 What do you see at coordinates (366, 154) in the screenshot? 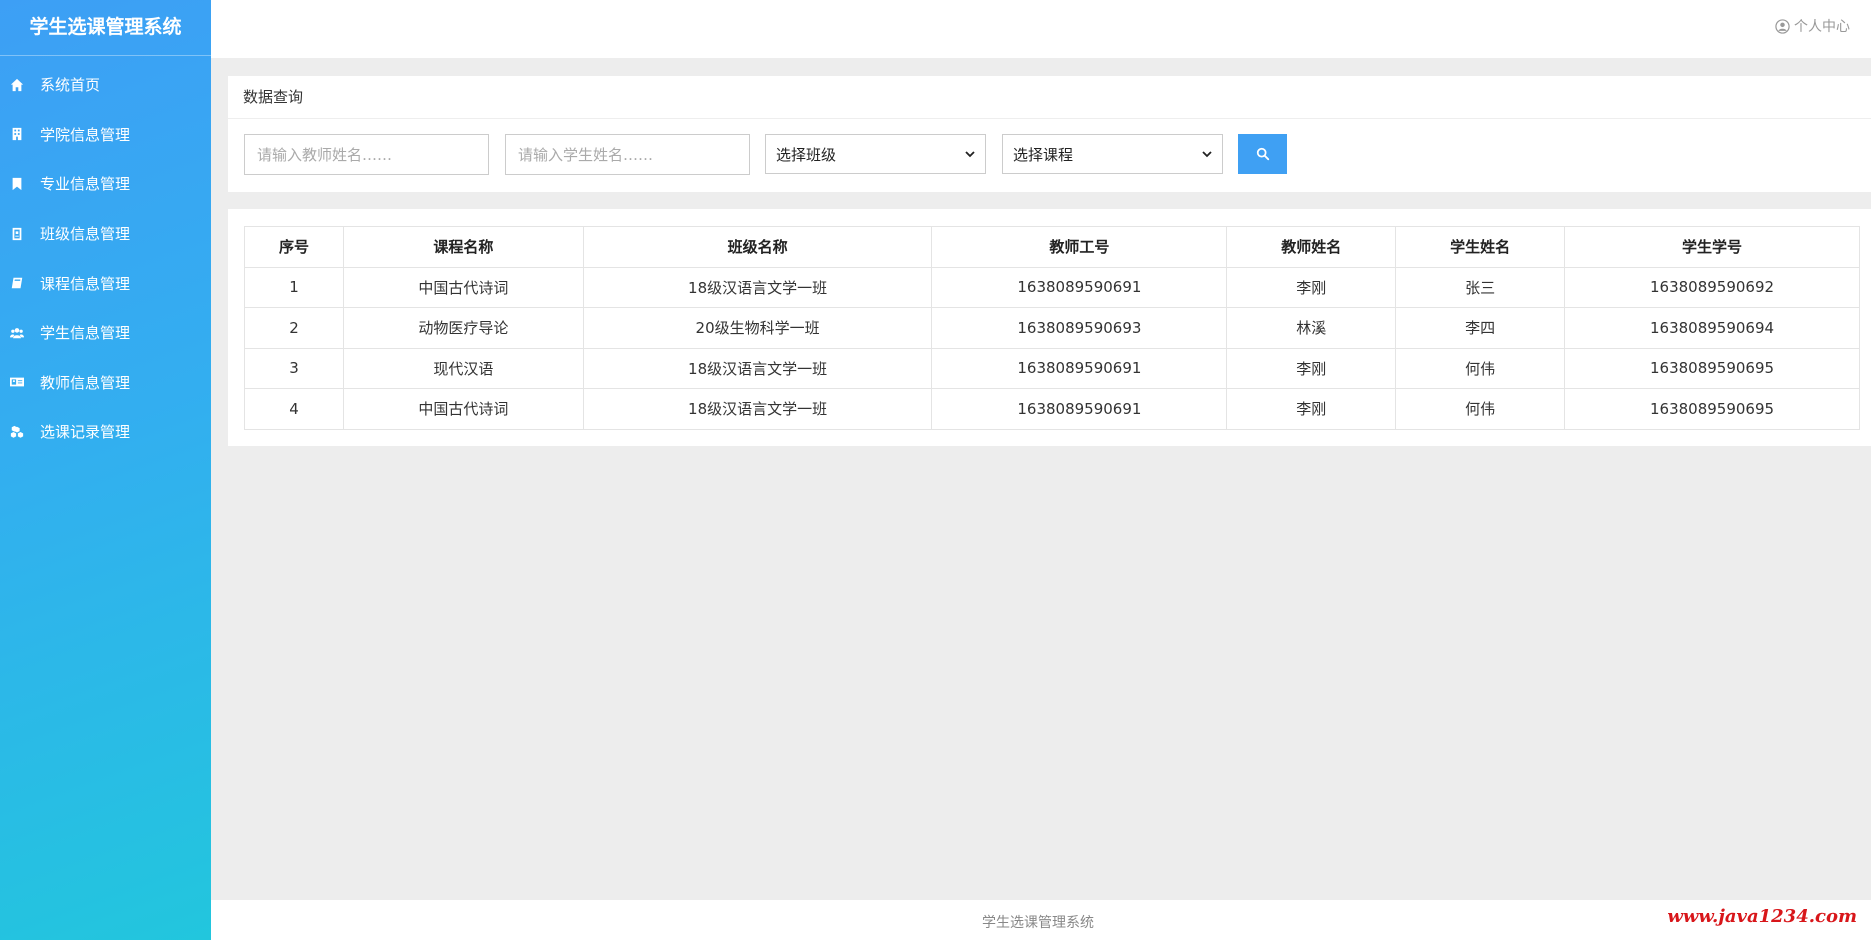
I see `teacher-name-input` at bounding box center [366, 154].